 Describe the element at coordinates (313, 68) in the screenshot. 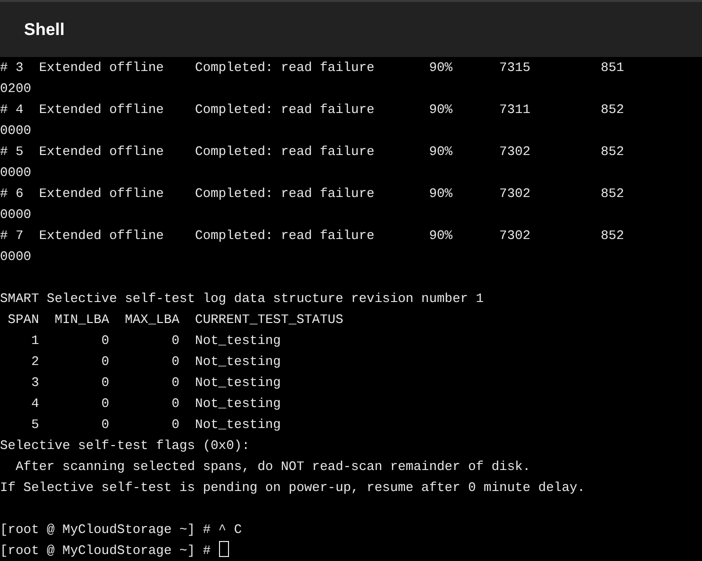

I see `terminal-line: # 3 Extended offline Completed: read failure 90% 7315 851` at that location.